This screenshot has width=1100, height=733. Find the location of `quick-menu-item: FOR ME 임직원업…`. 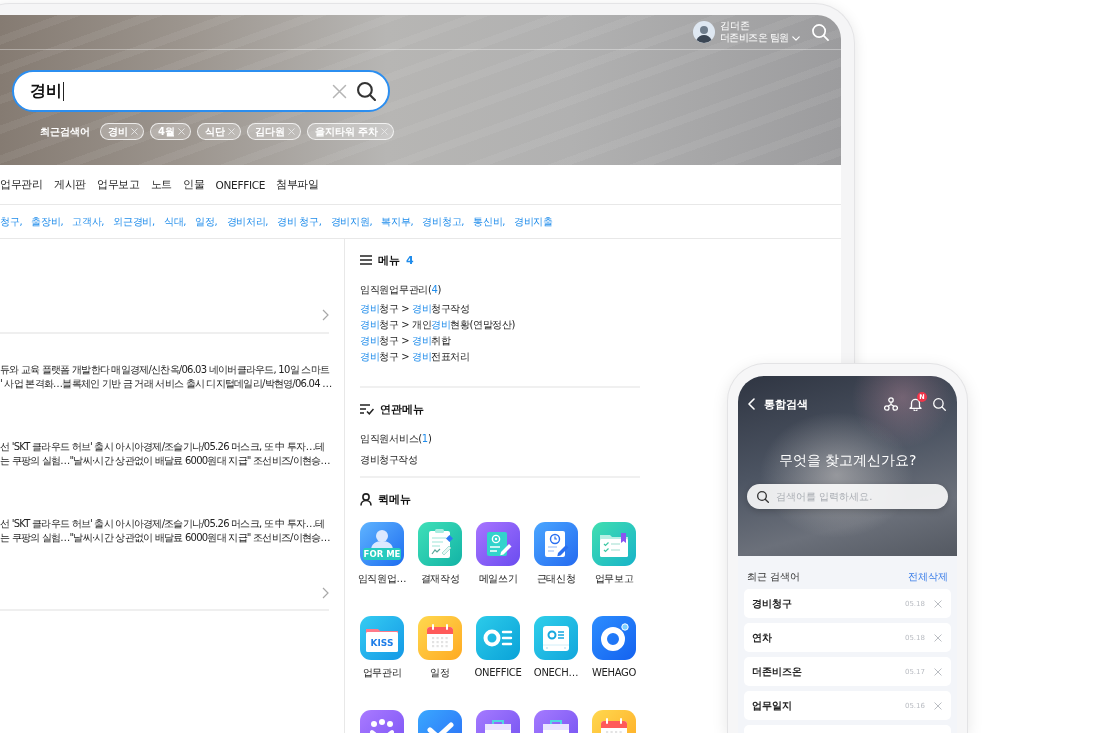

quick-menu-item: FOR ME 임직원업… is located at coordinates (382, 553).